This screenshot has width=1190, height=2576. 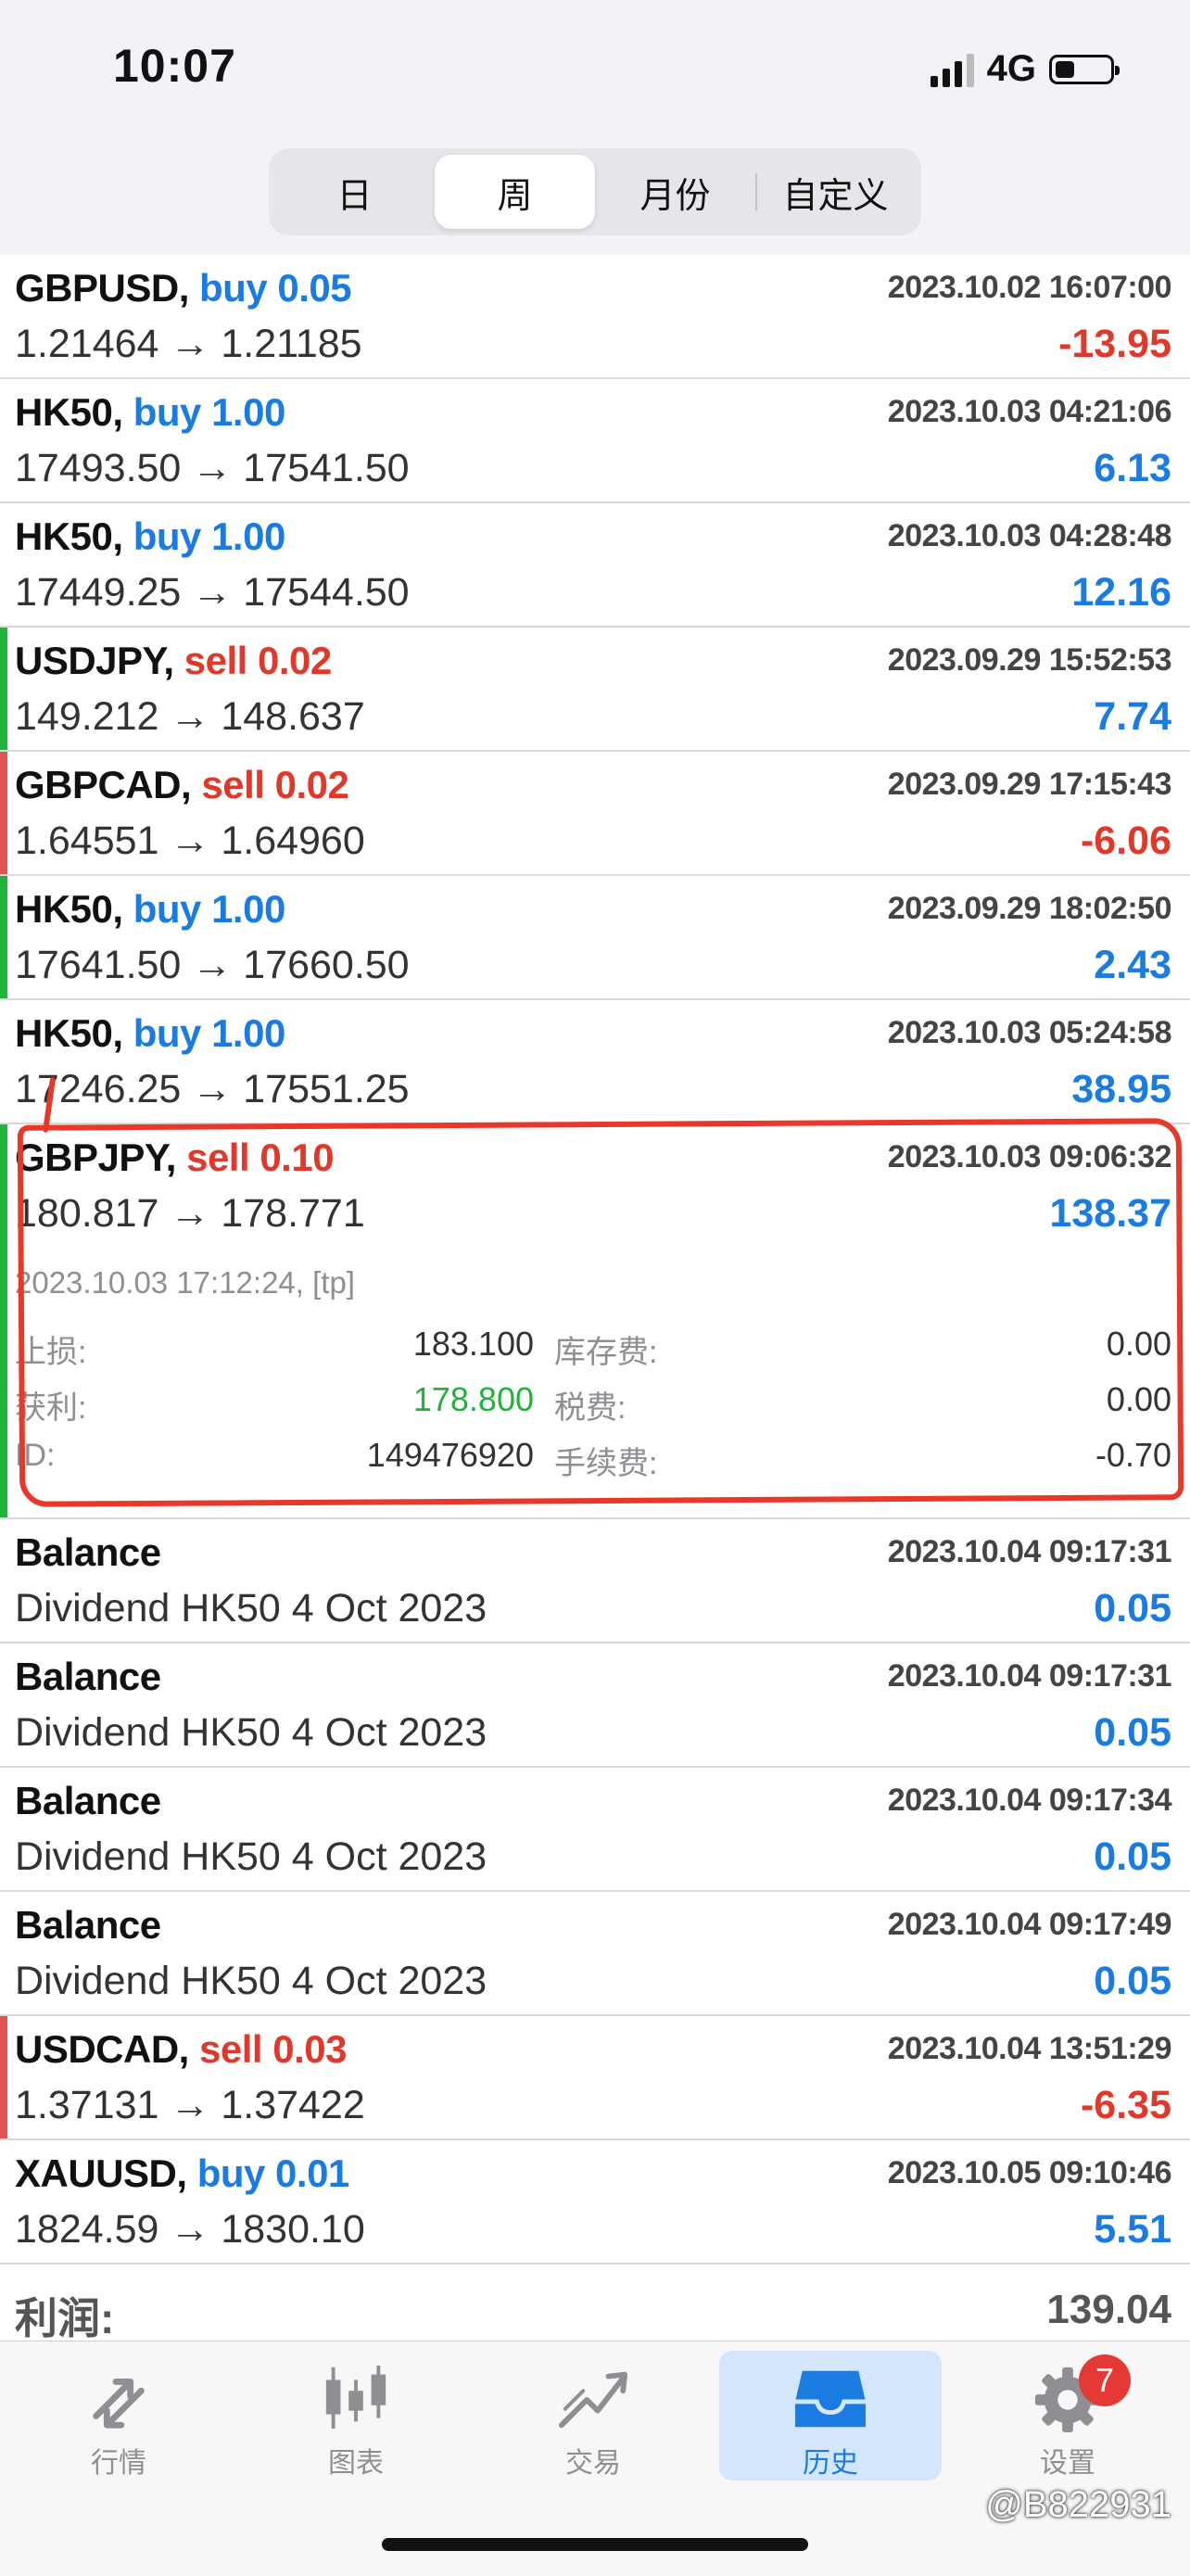 What do you see at coordinates (102, 2049) in the screenshot?
I see `symbol-name: USDCAD,` at bounding box center [102, 2049].